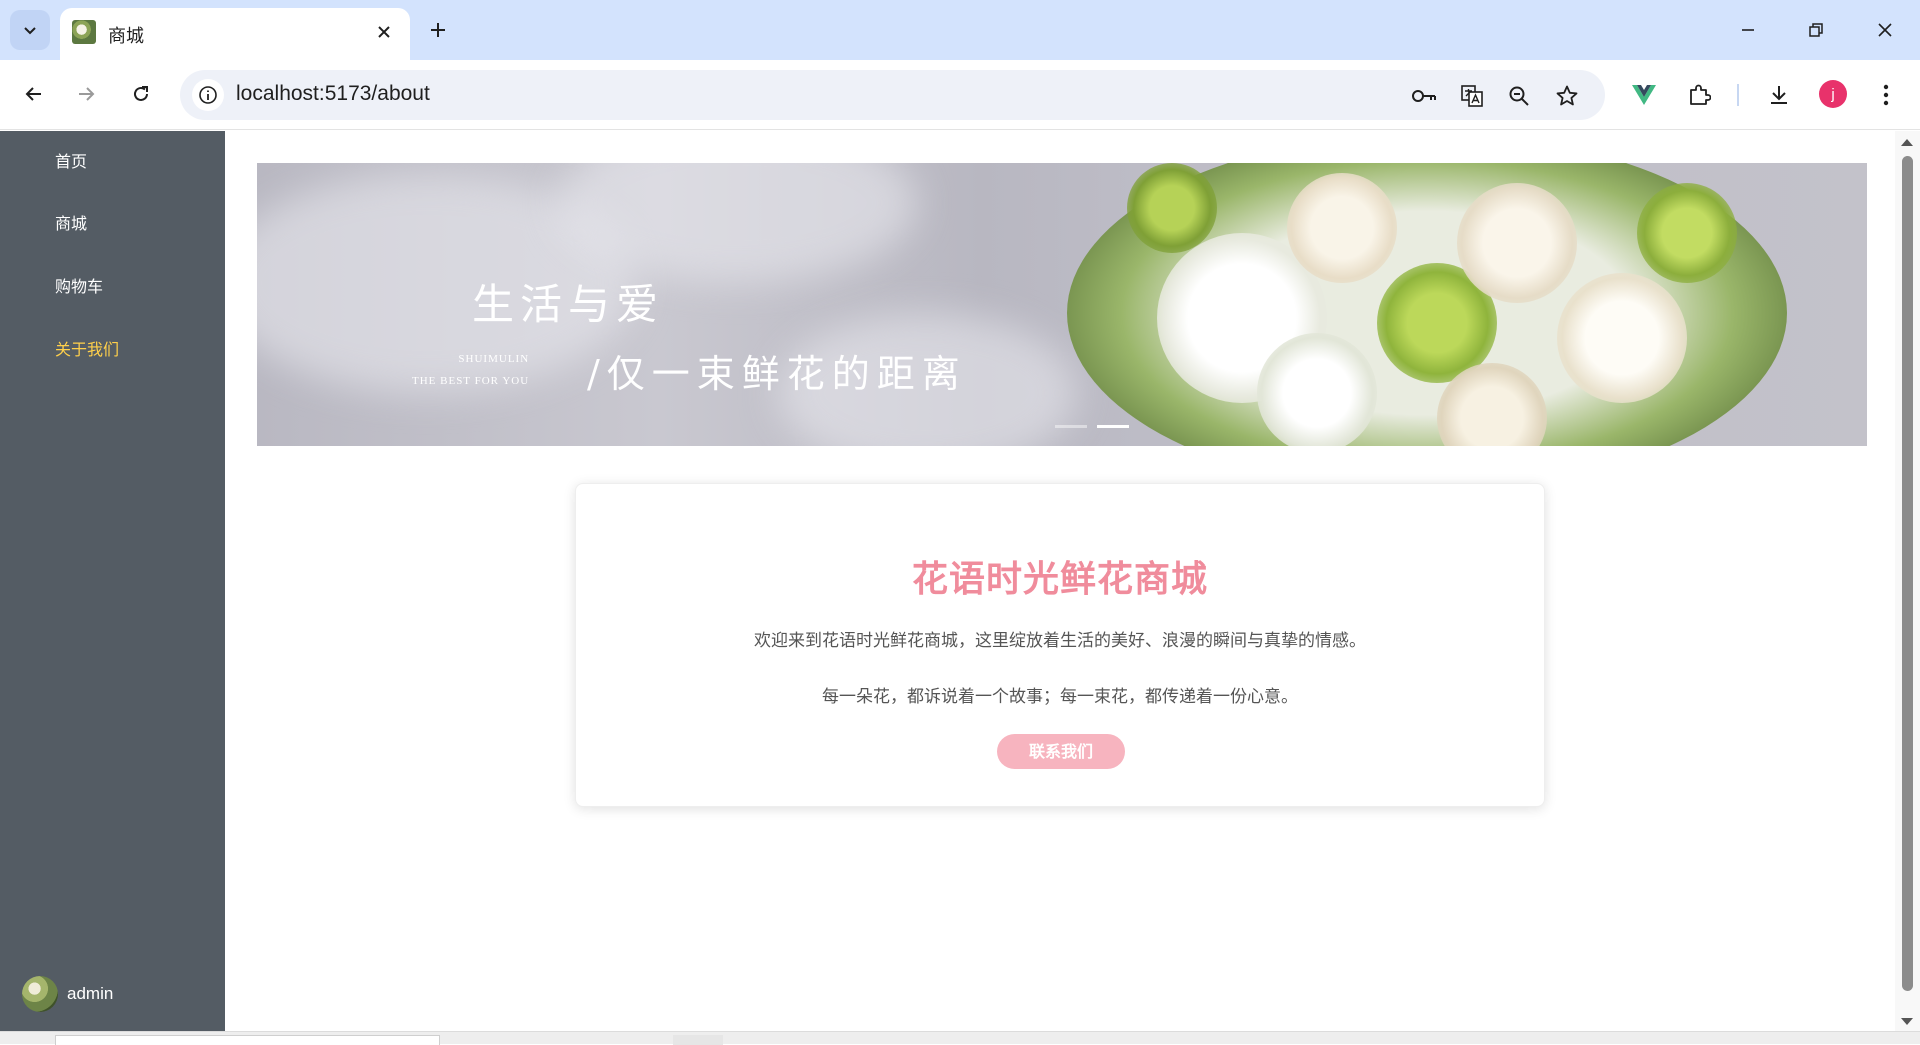 This screenshot has height=1045, width=1920. I want to click on arrow-right-icon, so click(87, 94).